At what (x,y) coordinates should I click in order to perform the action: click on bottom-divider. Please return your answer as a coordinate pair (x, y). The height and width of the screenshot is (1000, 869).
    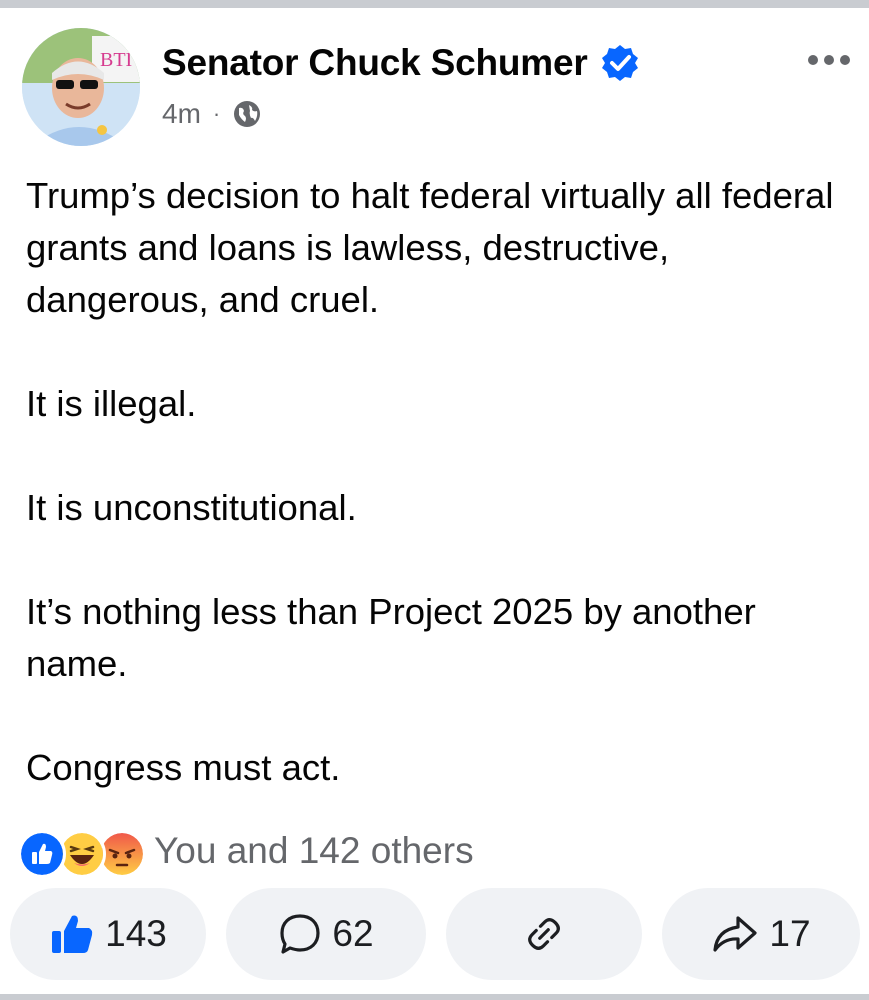
    Looking at the image, I should click on (434, 997).